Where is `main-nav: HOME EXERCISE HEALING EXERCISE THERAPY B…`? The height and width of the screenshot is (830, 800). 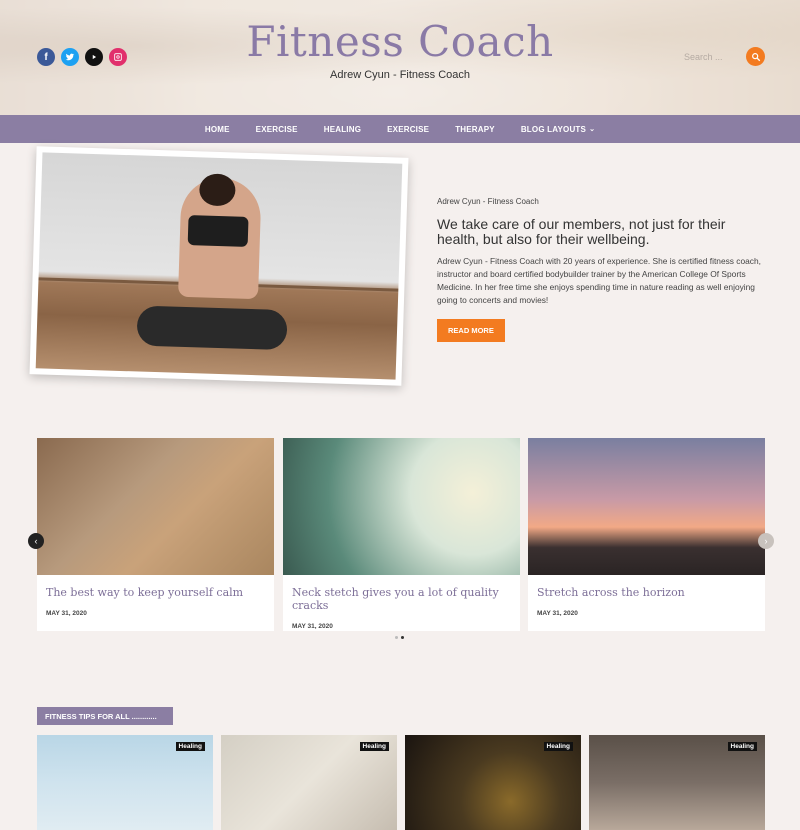
main-nav: HOME EXERCISE HEALING EXERCISE THERAPY B… is located at coordinates (400, 129).